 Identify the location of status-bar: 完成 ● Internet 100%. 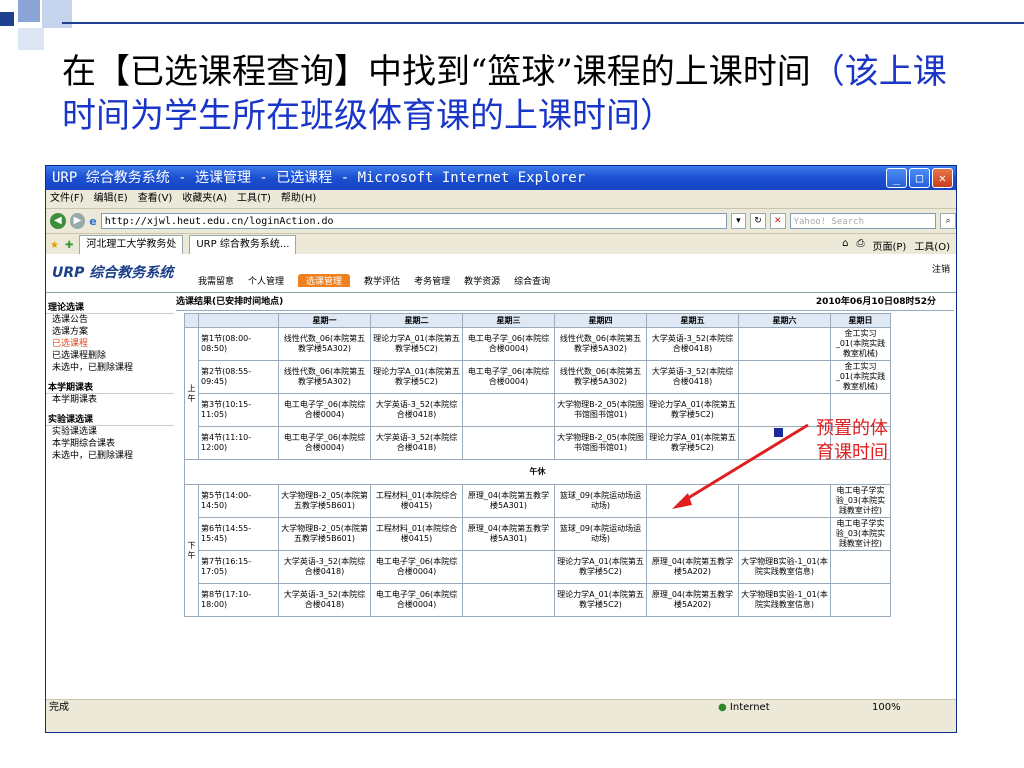
(501, 707).